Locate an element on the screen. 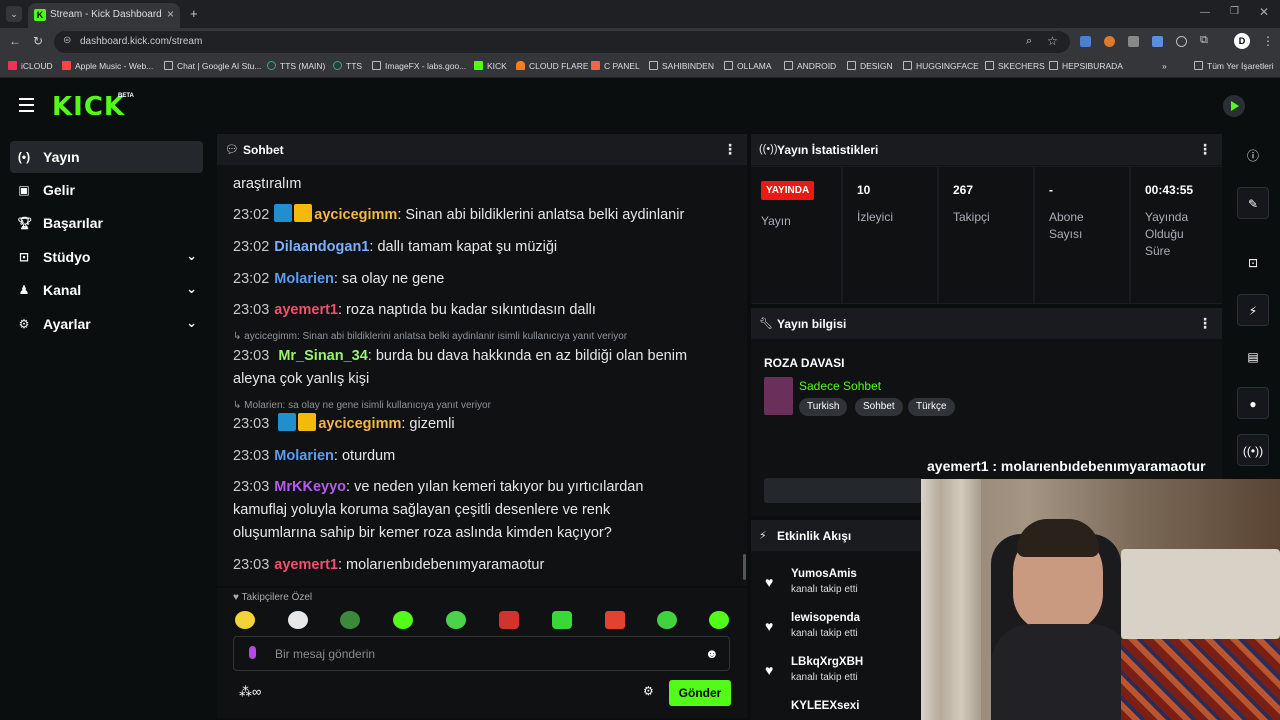  bookmark-folder: SAHIBINDEN is located at coordinates (681, 66).